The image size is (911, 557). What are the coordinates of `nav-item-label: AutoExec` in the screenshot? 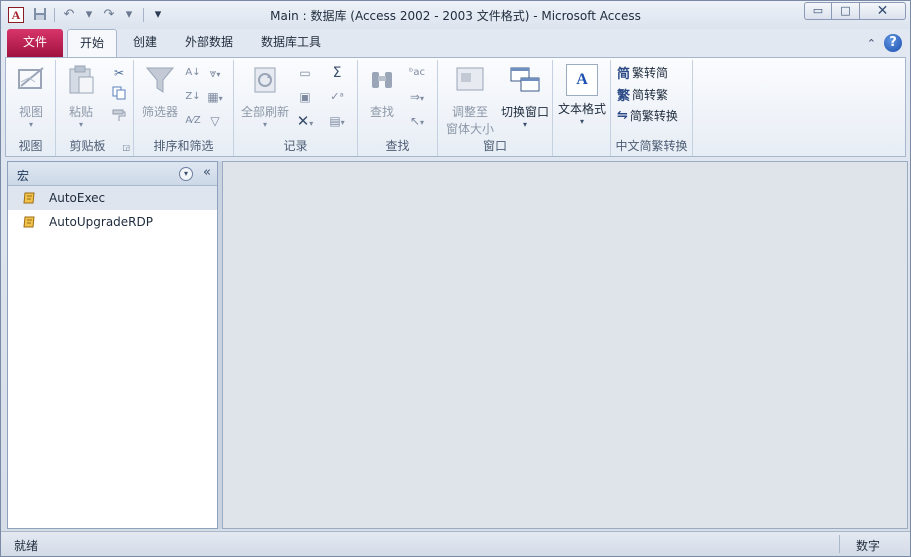 It's located at (77, 198).